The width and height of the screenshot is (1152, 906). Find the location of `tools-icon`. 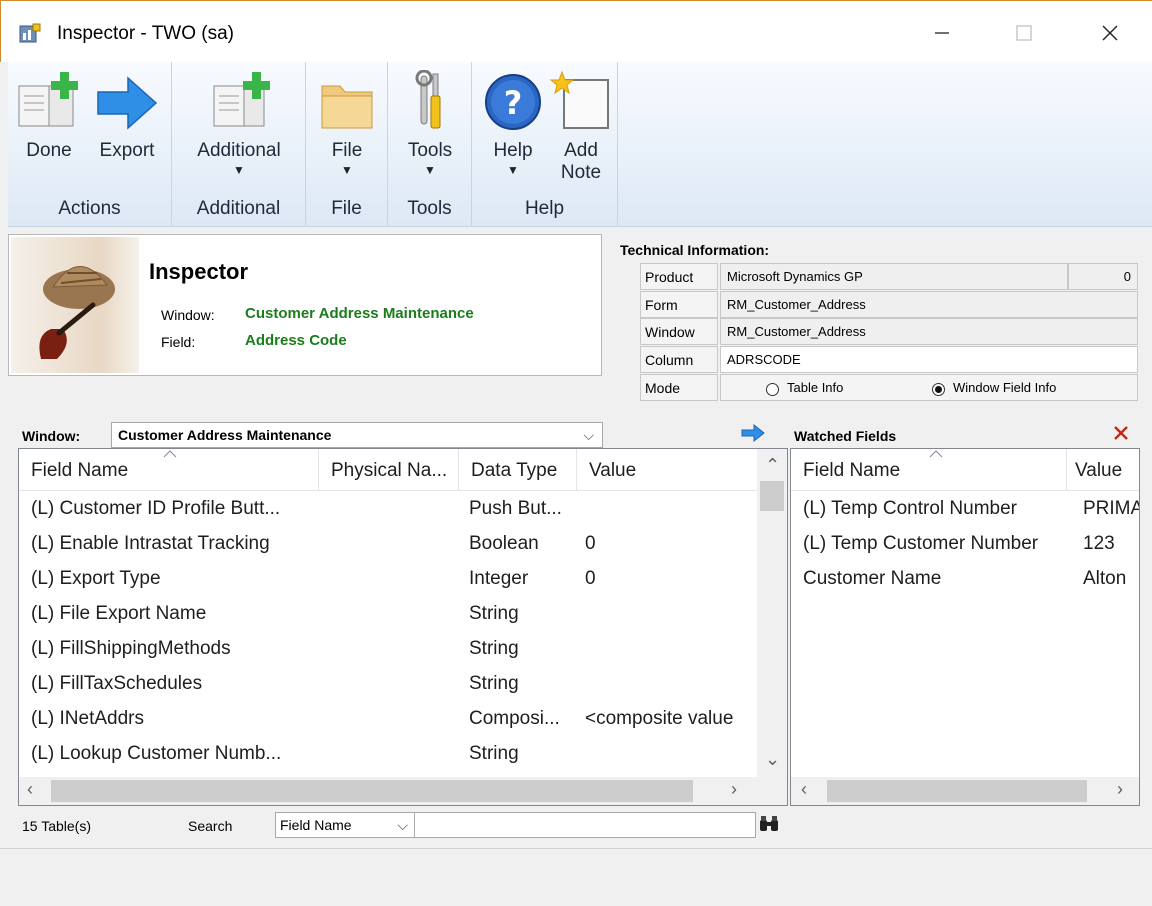

tools-icon is located at coordinates (428, 99).